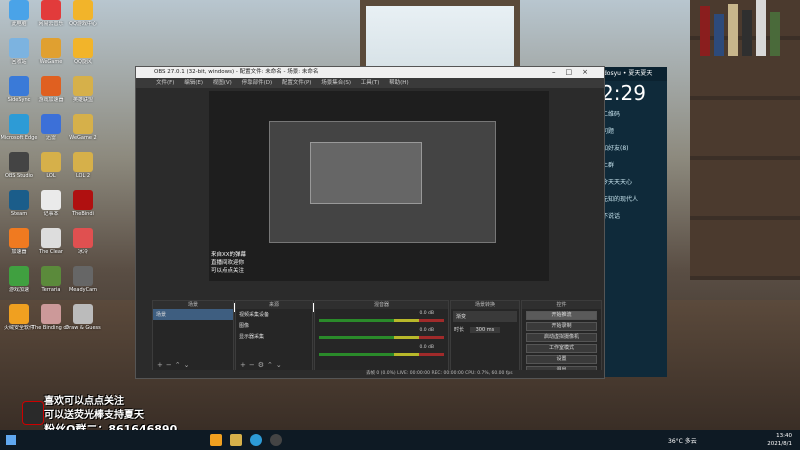  I want to click on weather-widget: 36°C 多云, so click(682, 440).